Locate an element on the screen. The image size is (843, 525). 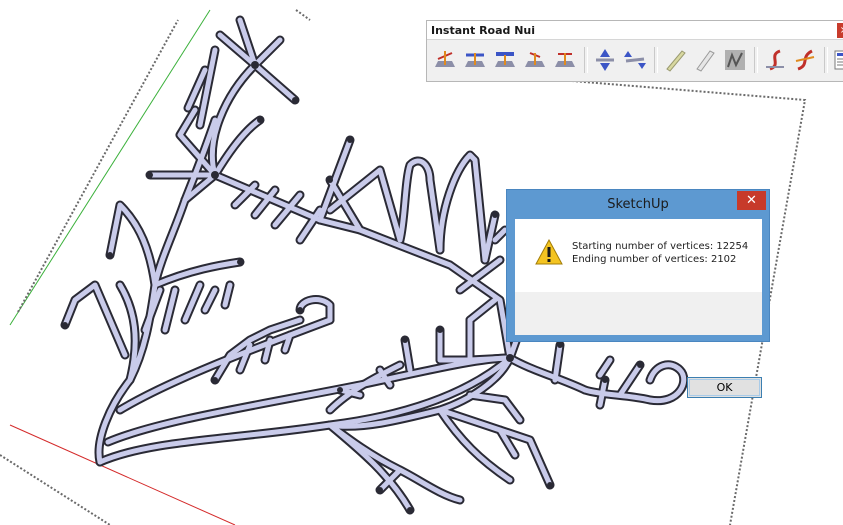
road-tool-6-icon is located at coordinates (605, 60).